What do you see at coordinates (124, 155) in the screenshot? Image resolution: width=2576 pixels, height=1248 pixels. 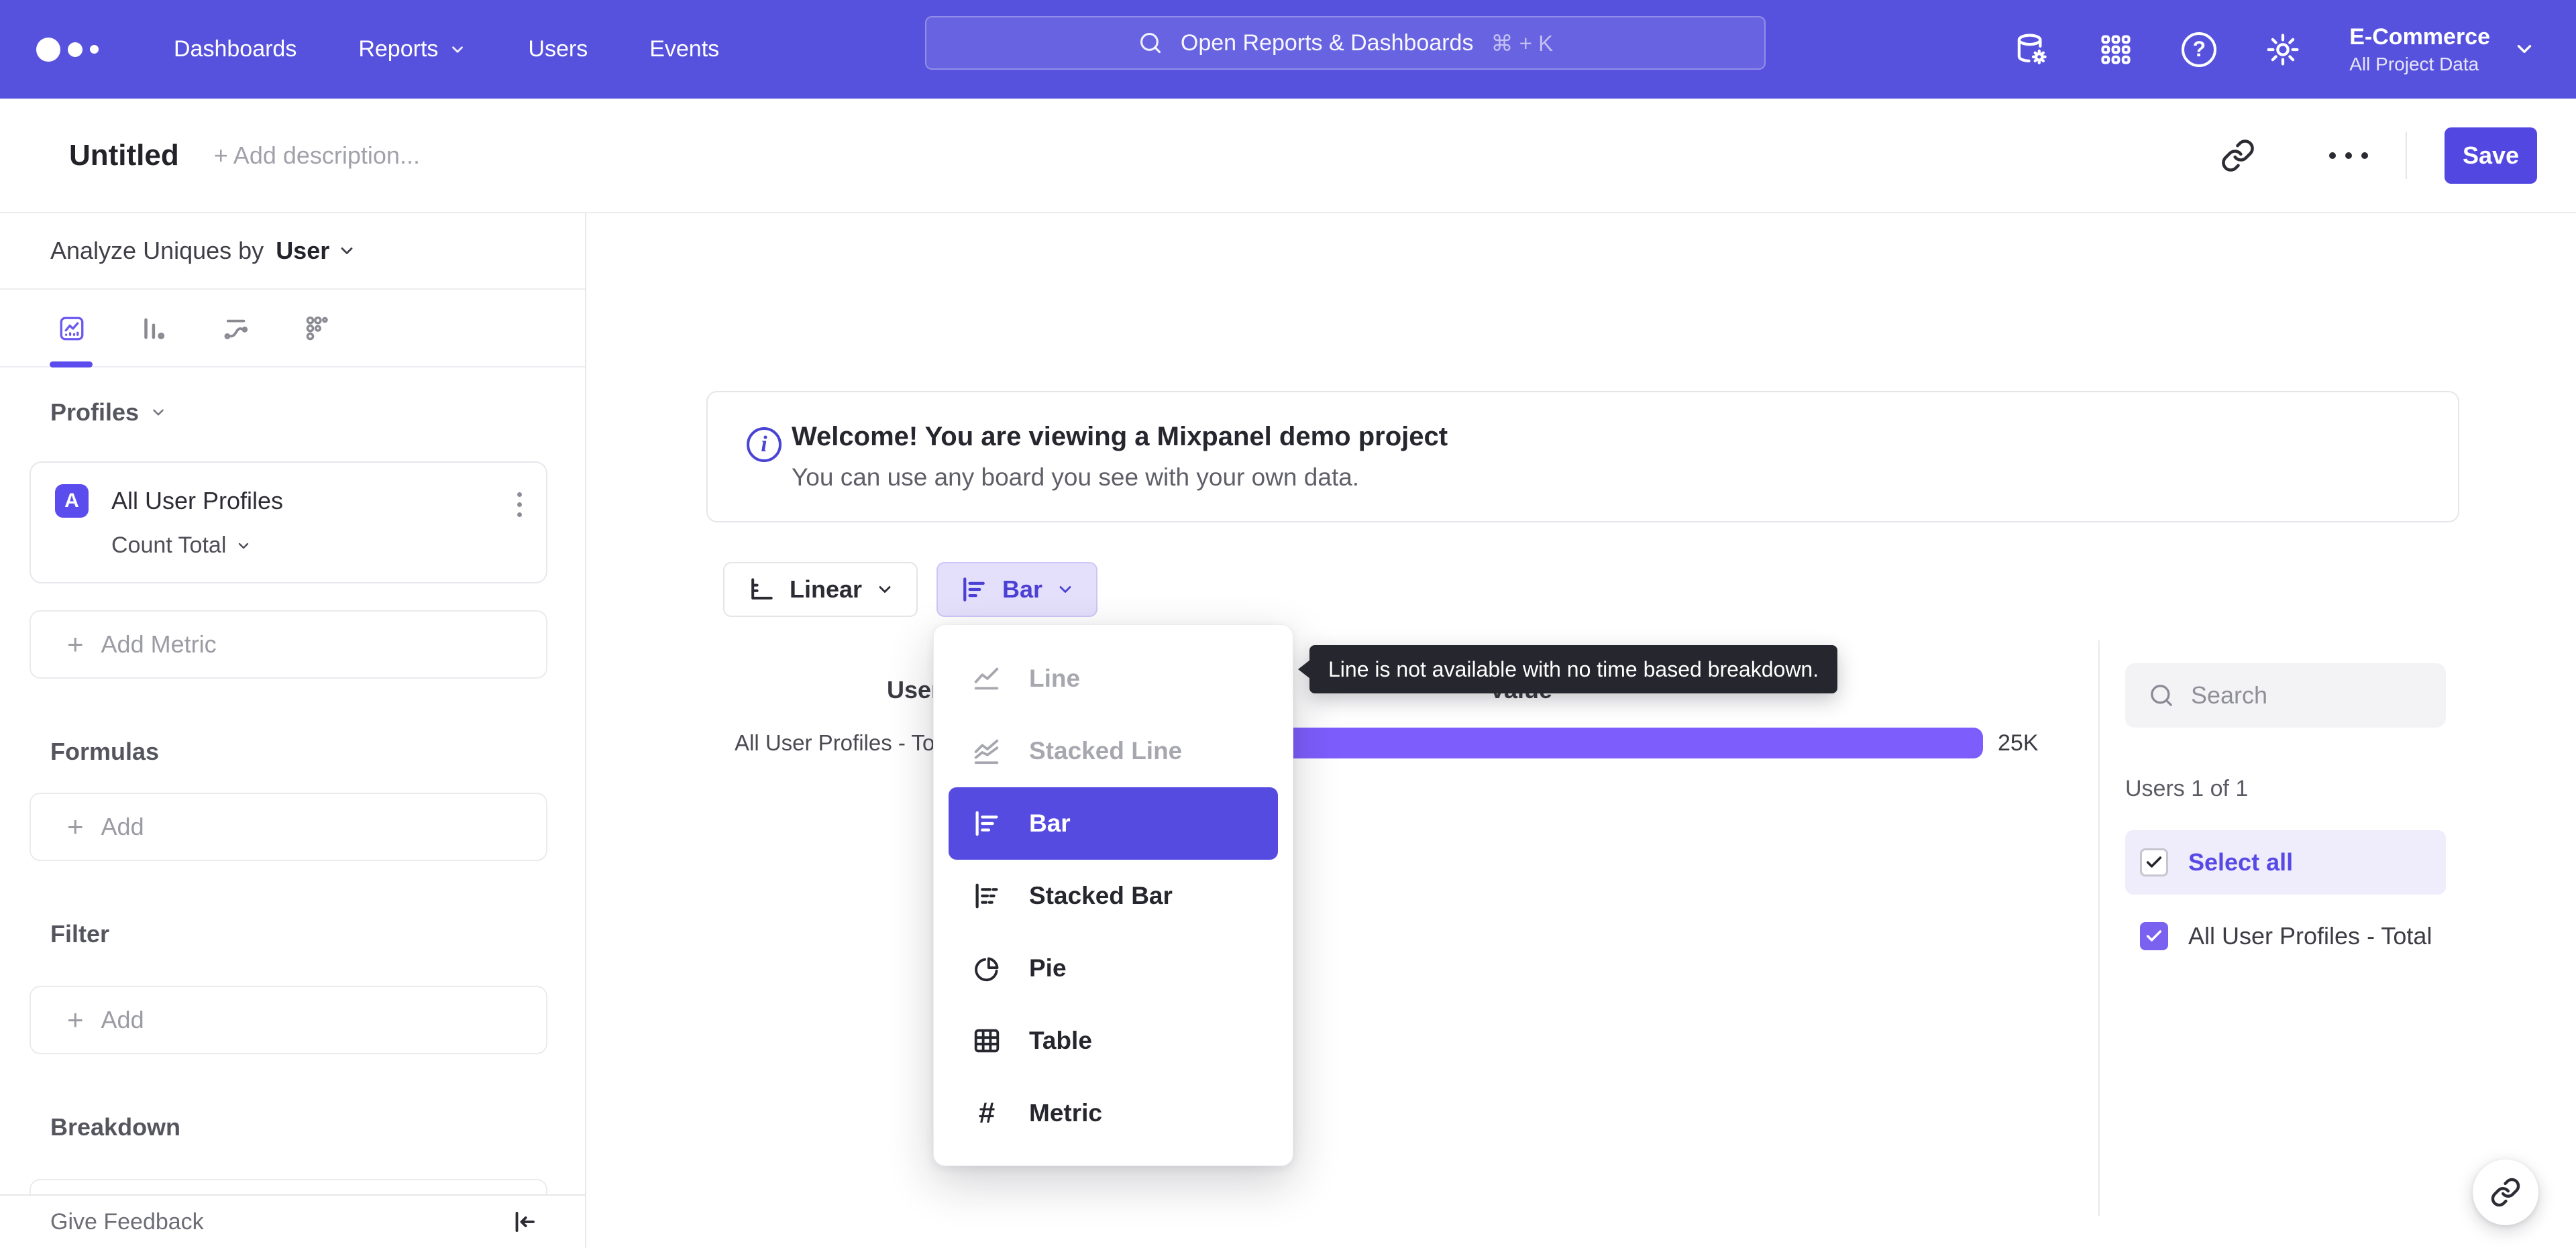 I see `report-title: Untitled` at bounding box center [124, 155].